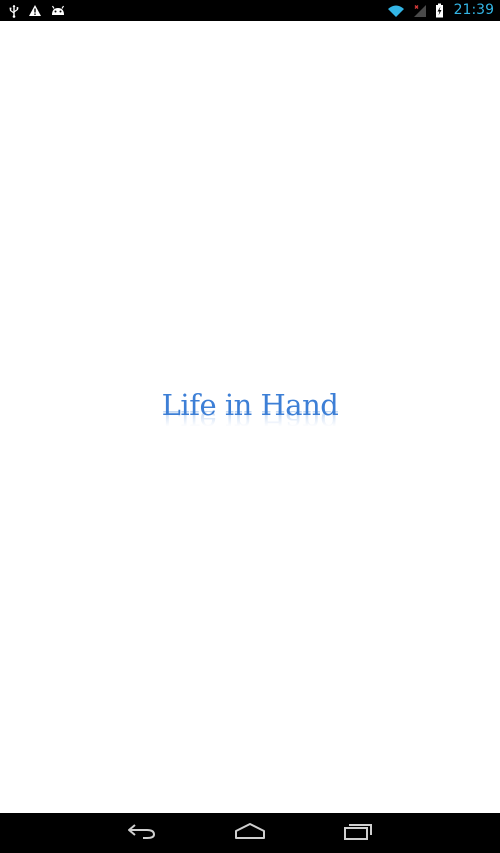 Image resolution: width=500 pixels, height=853 pixels. I want to click on system-icons: 21:39, so click(440, 10).